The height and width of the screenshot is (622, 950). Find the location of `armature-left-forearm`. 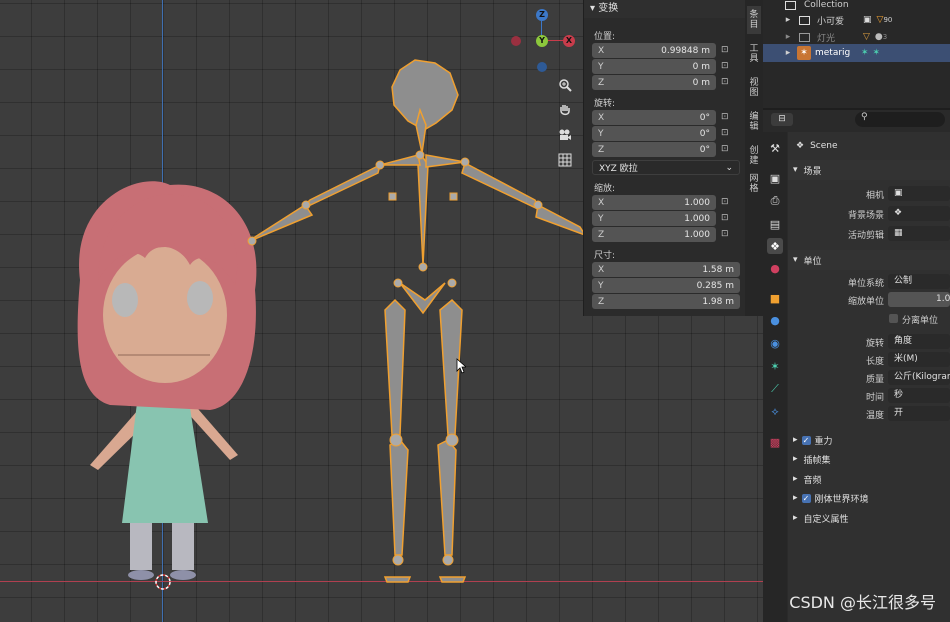

armature-left-forearm is located at coordinates (281, 222).